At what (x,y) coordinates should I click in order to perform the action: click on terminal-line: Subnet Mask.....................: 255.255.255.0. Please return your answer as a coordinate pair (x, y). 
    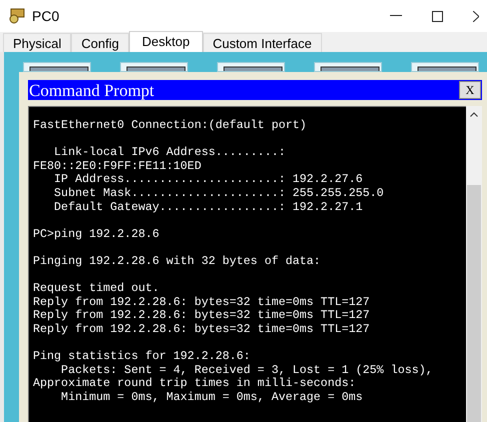
    Looking at the image, I should click on (218, 193).